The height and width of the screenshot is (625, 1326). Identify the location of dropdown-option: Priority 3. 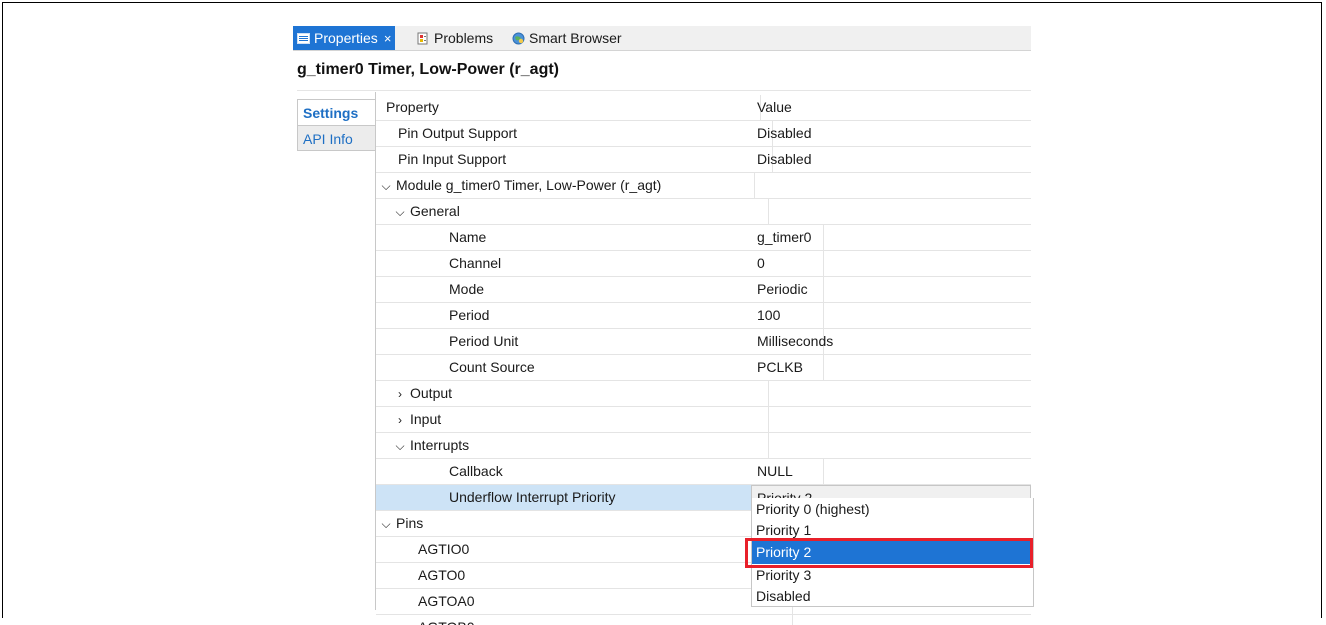
(892, 575).